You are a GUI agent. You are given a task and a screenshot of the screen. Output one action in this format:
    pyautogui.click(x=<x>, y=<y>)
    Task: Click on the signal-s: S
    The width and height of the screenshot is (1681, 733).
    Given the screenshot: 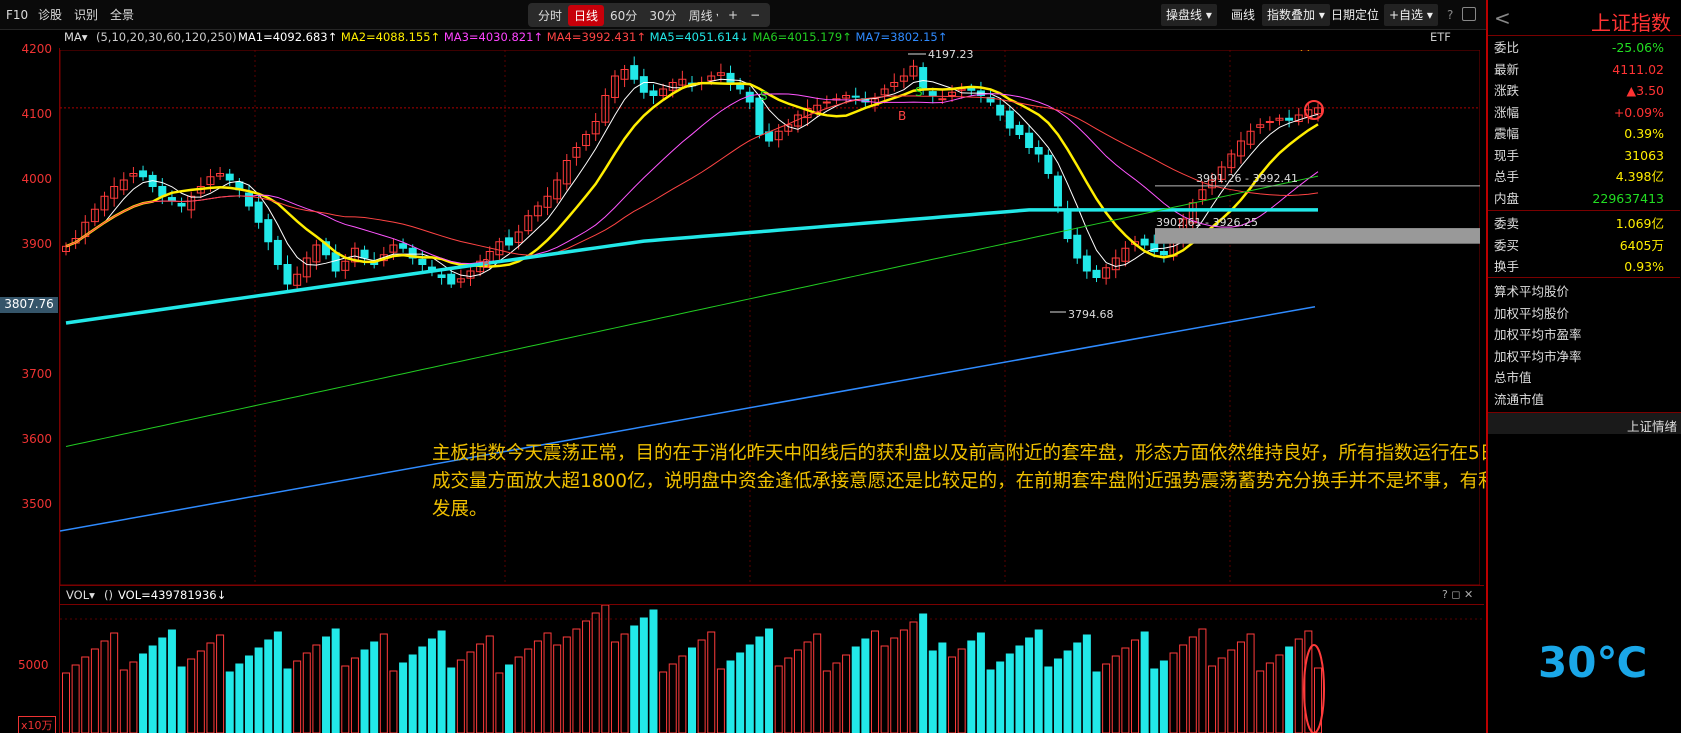 What is the action you would take?
    pyautogui.click(x=764, y=96)
    